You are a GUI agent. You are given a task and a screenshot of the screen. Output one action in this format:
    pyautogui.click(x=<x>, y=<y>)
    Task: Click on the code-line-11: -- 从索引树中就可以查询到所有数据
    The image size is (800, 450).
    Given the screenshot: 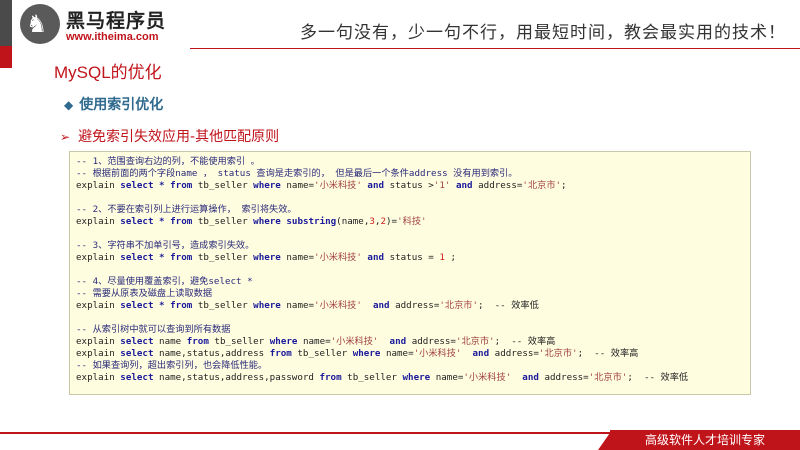 What is the action you would take?
    pyautogui.click(x=153, y=329)
    